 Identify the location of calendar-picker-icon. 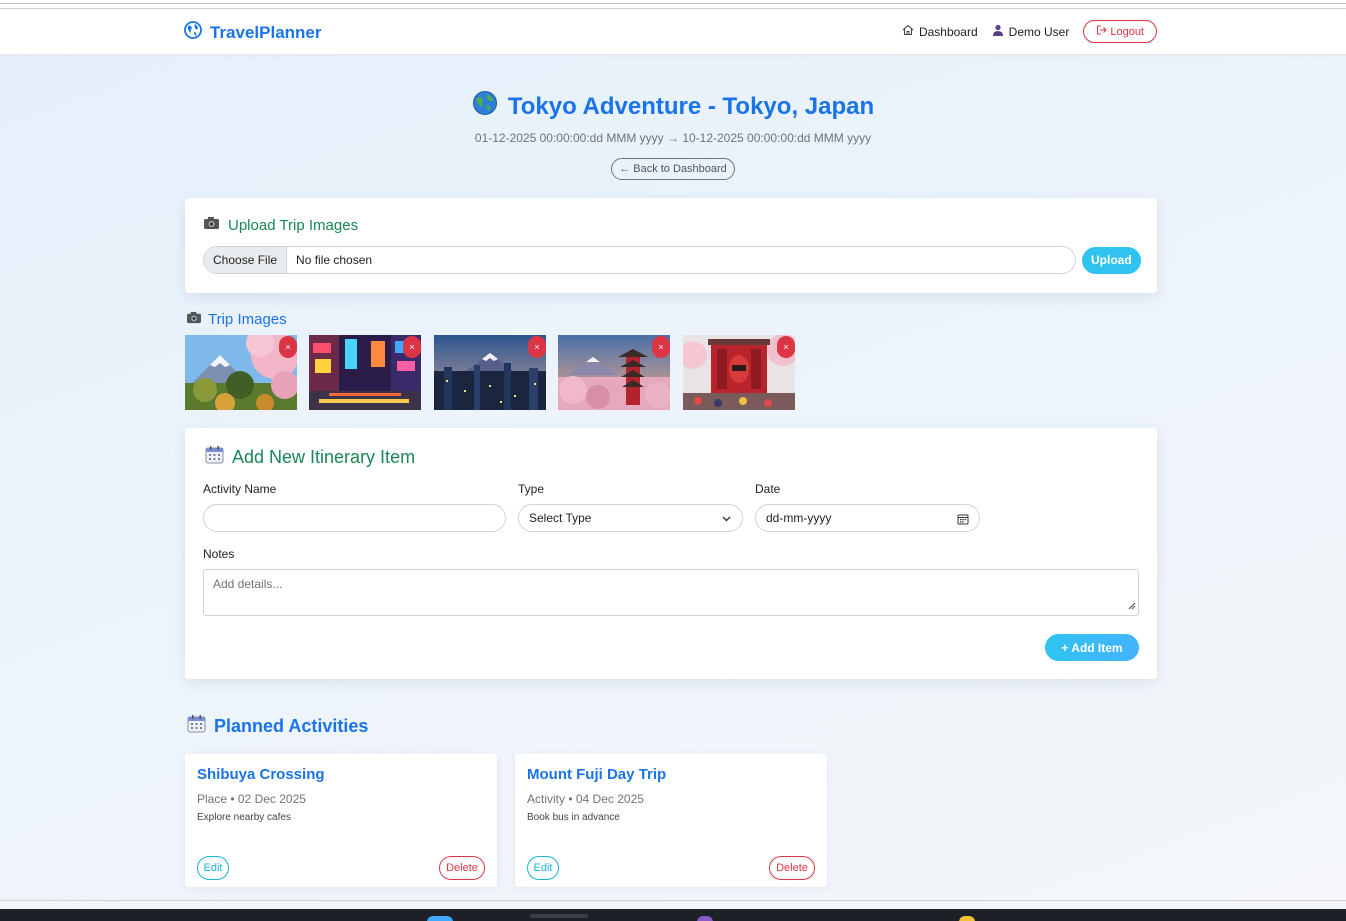
(963, 520).